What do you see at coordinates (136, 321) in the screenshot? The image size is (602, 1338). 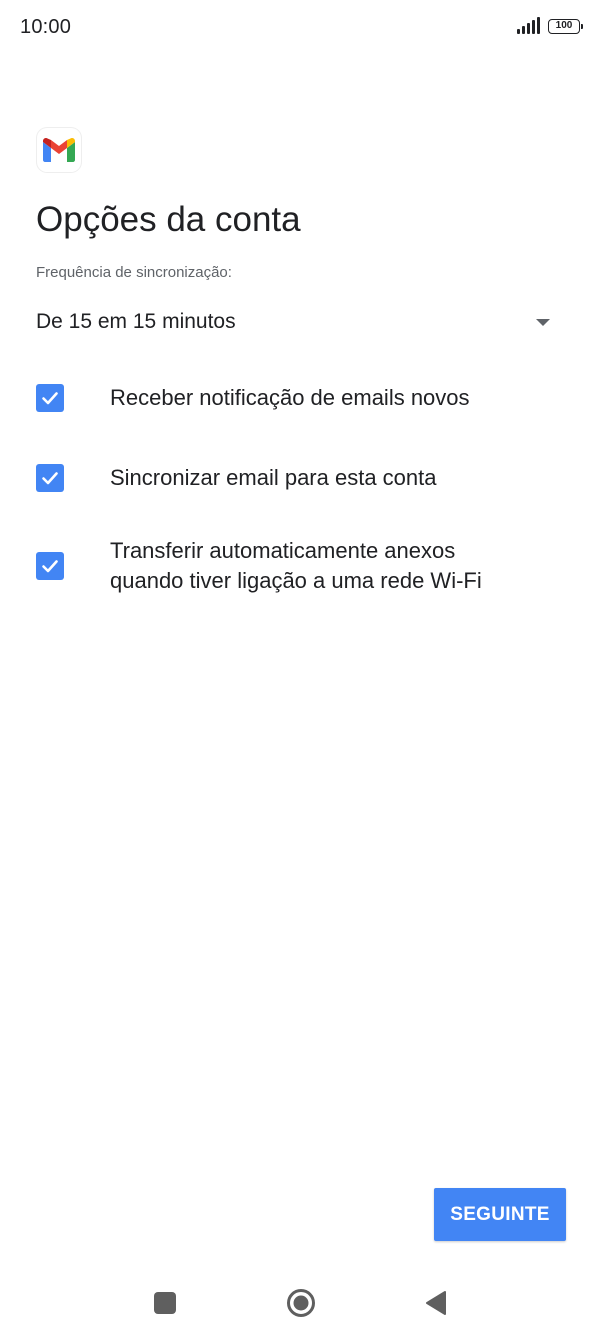 I see `sync-frequency-value: De 15 em 15 minutos` at bounding box center [136, 321].